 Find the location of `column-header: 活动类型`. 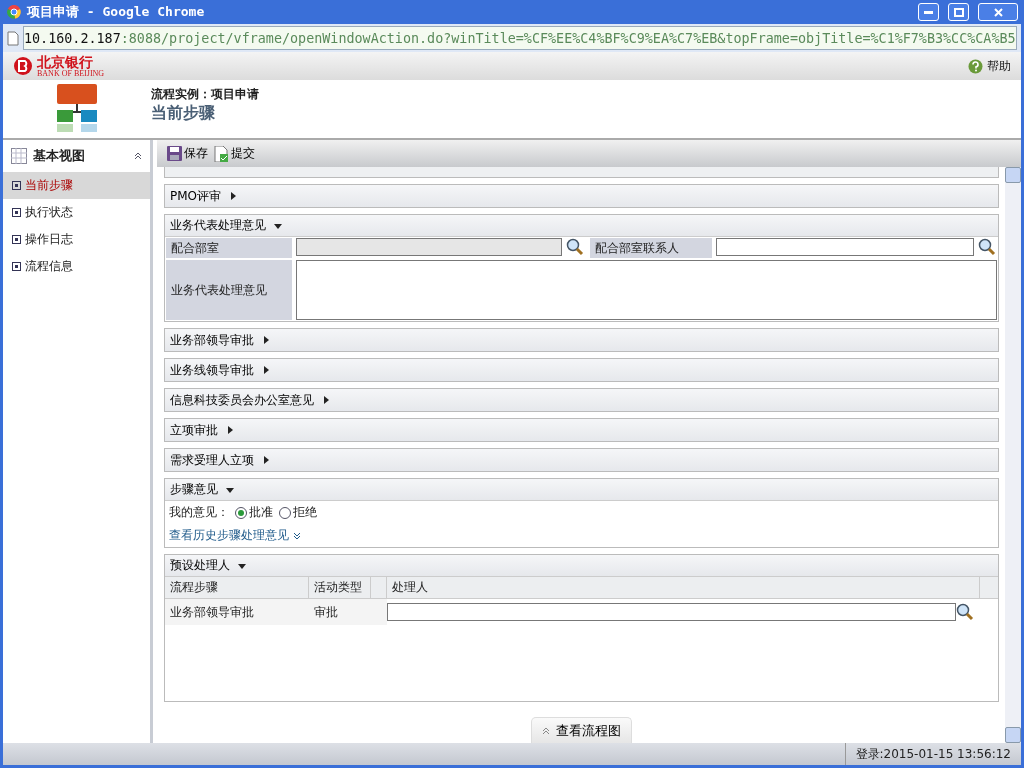

column-header: 活动类型 is located at coordinates (340, 587).